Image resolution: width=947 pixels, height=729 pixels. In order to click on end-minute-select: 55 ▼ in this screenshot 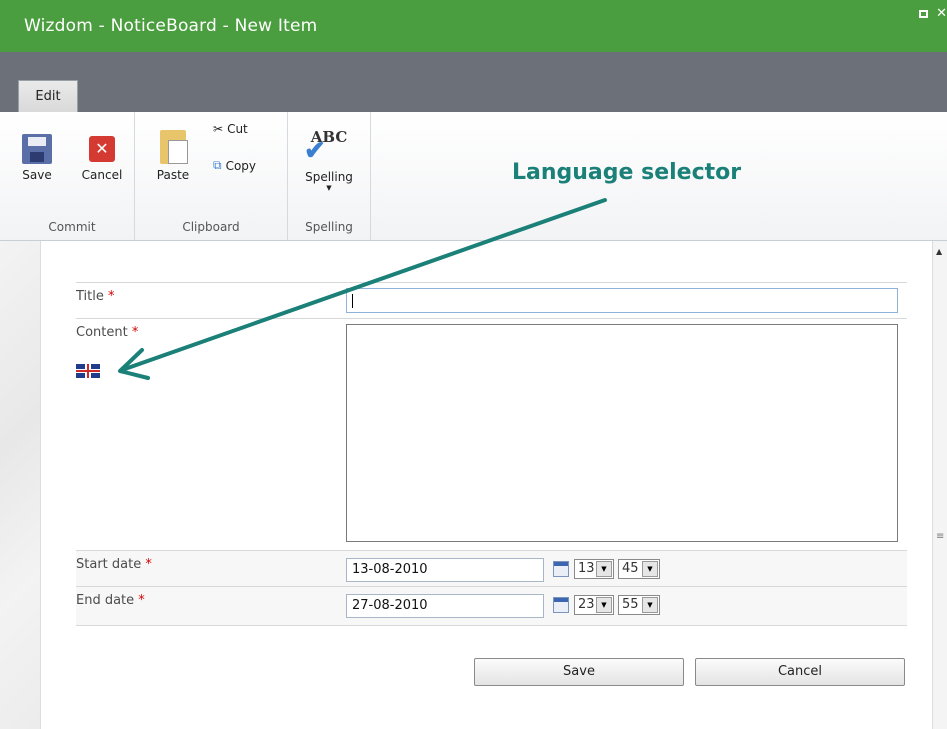, I will do `click(639, 605)`.